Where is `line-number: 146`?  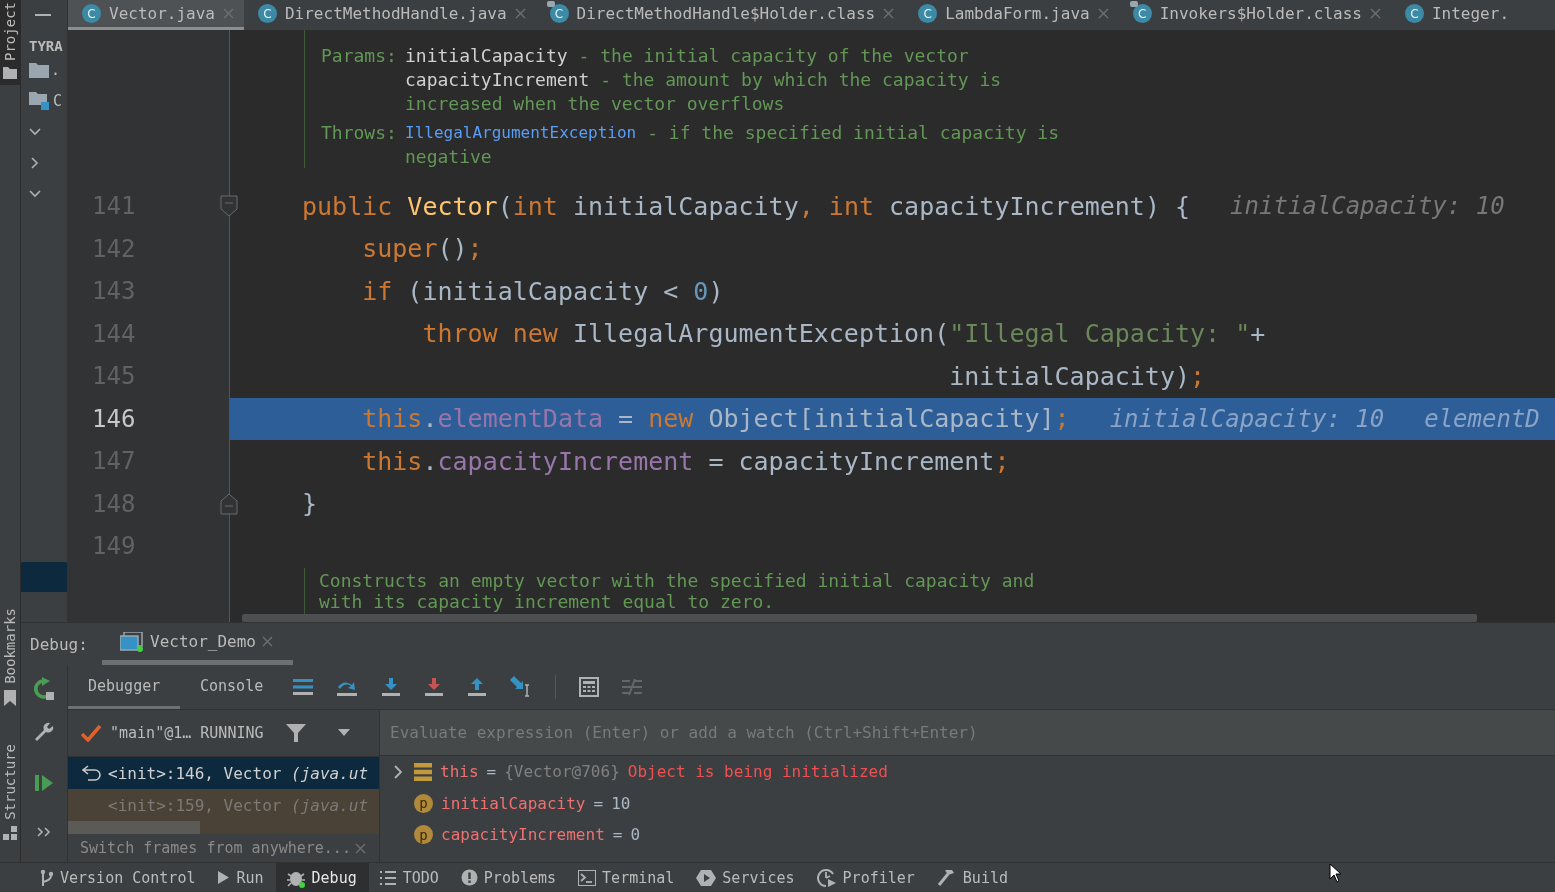
line-number: 146 is located at coordinates (113, 419).